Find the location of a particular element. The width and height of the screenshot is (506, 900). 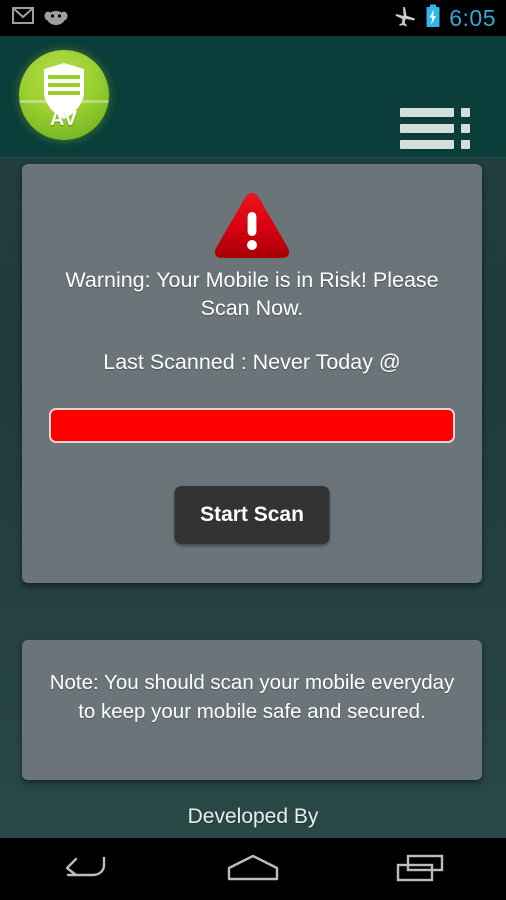

app-header: AV is located at coordinates (253, 97).